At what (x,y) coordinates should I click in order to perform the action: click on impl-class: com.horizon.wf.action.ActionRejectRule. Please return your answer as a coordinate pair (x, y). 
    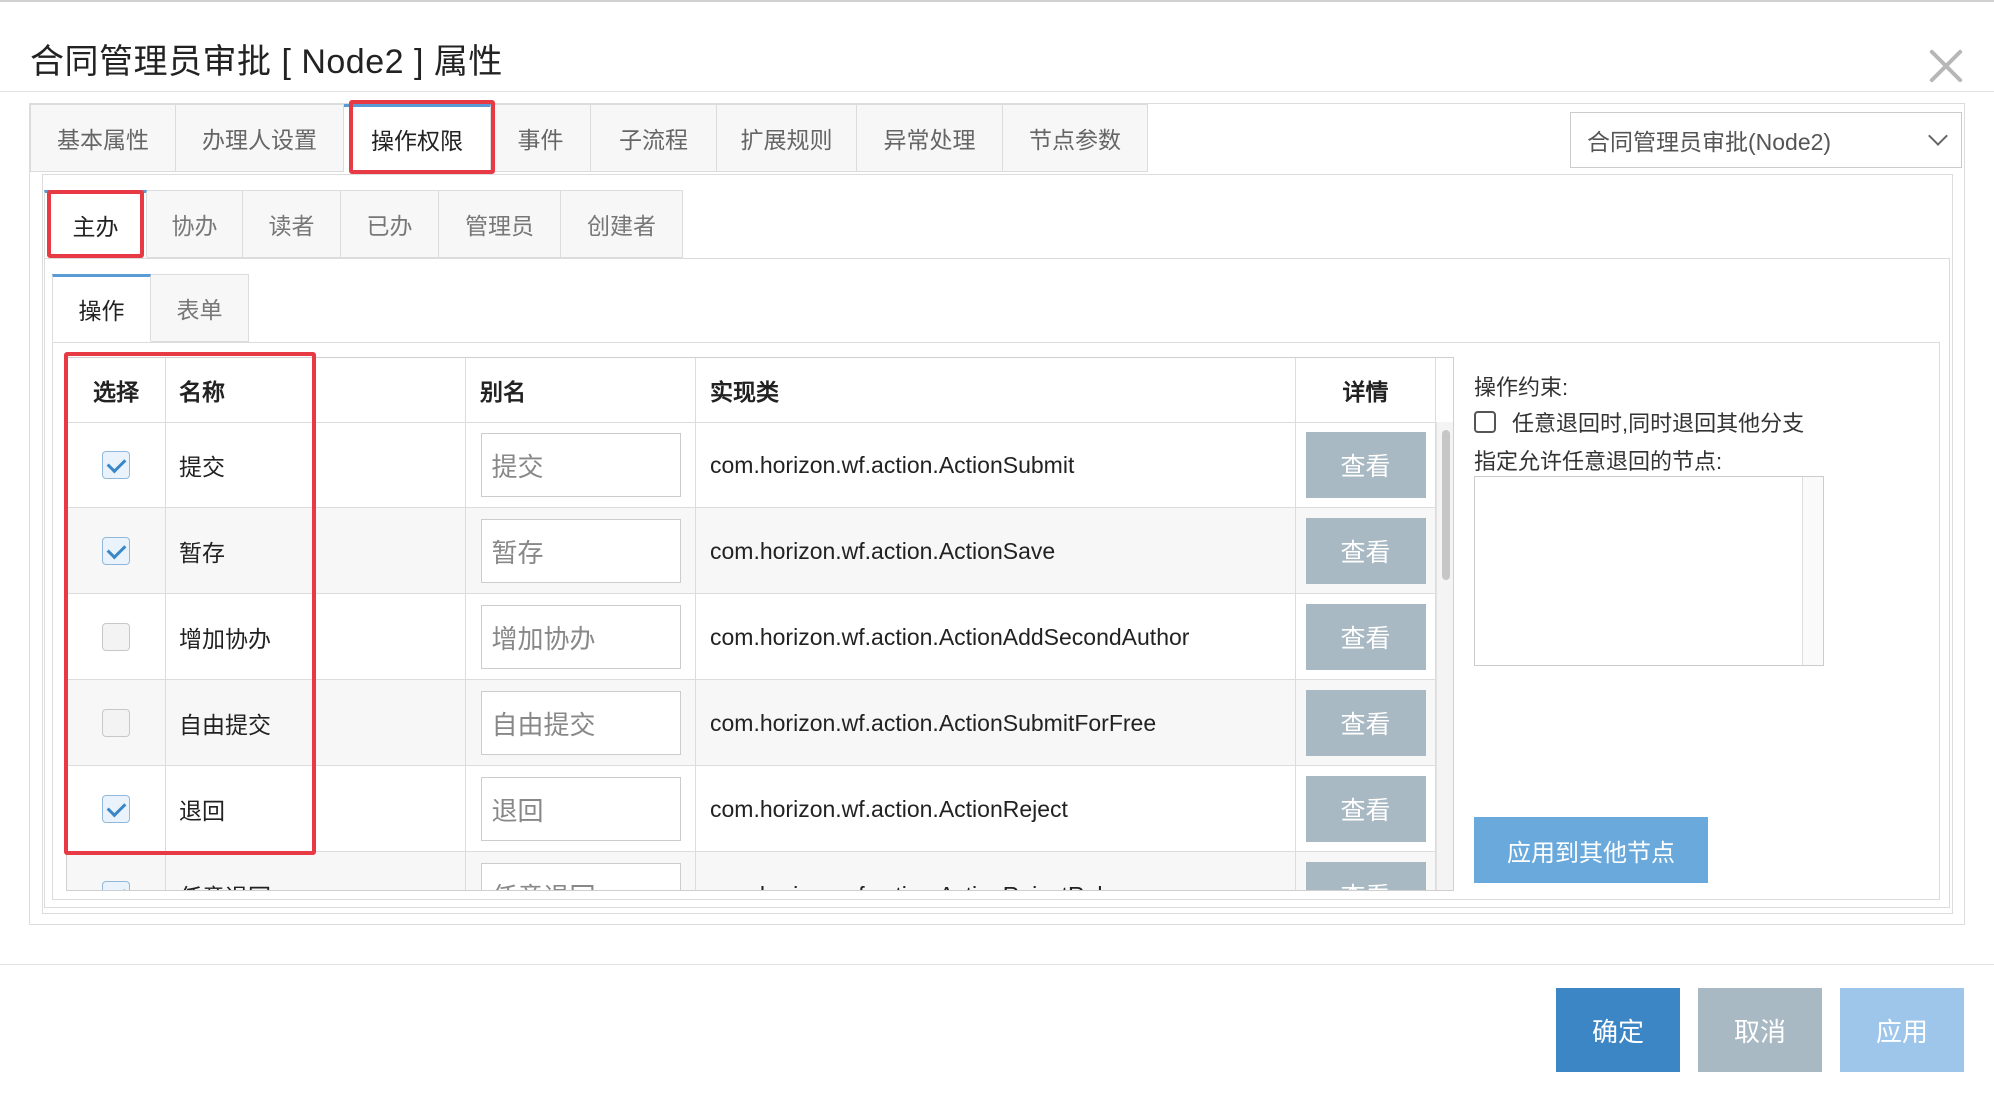
    Looking at the image, I should click on (912, 886).